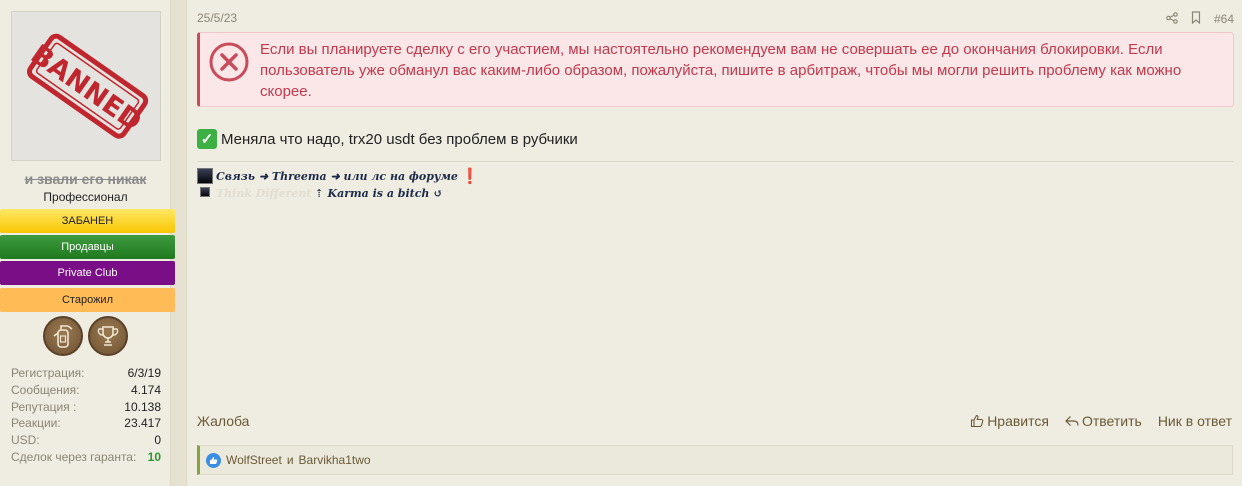 The image size is (1242, 486). I want to click on reaction-user-1: WolfStreet, so click(254, 460).